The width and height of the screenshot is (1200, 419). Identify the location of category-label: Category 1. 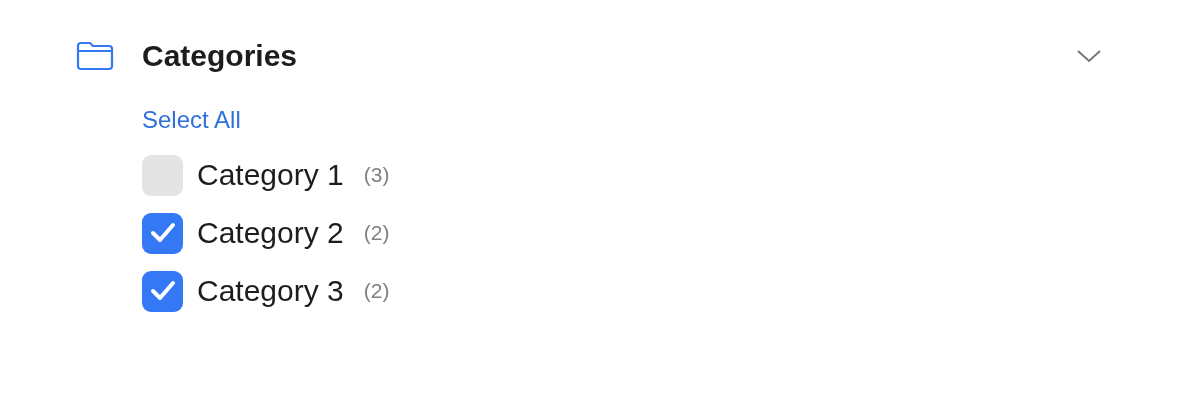
(270, 175).